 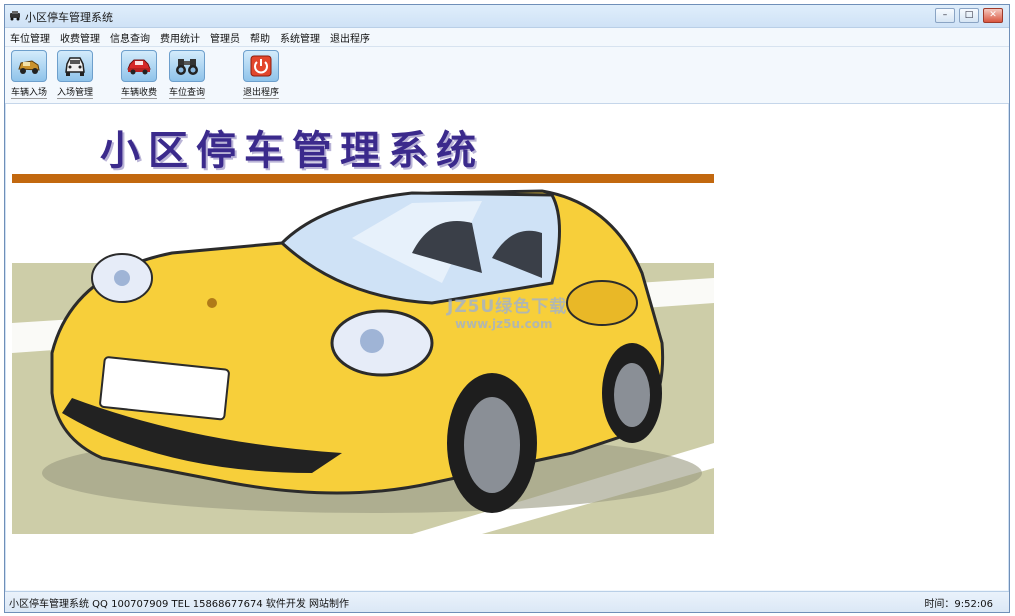 What do you see at coordinates (74, 92) in the screenshot?
I see `tool-label: 入场管理` at bounding box center [74, 92].